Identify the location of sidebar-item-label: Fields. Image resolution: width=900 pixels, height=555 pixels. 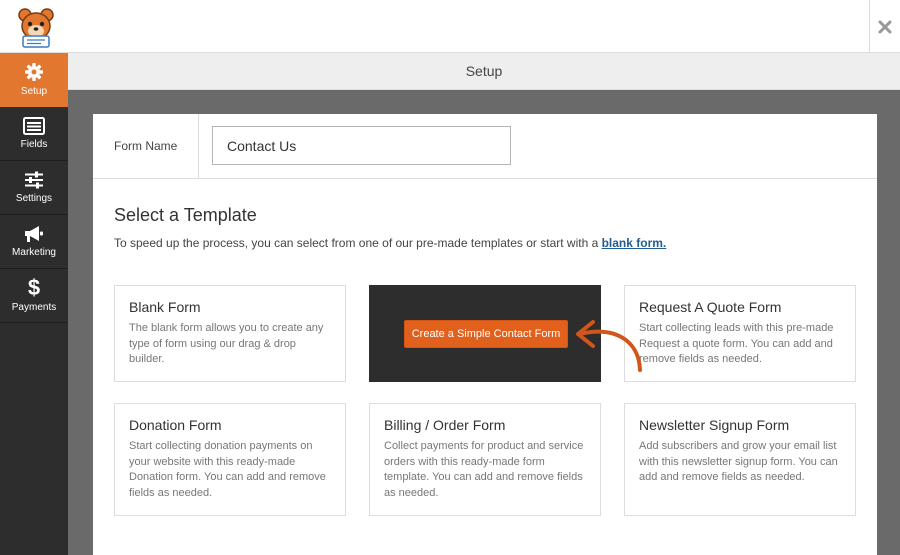
(34, 144).